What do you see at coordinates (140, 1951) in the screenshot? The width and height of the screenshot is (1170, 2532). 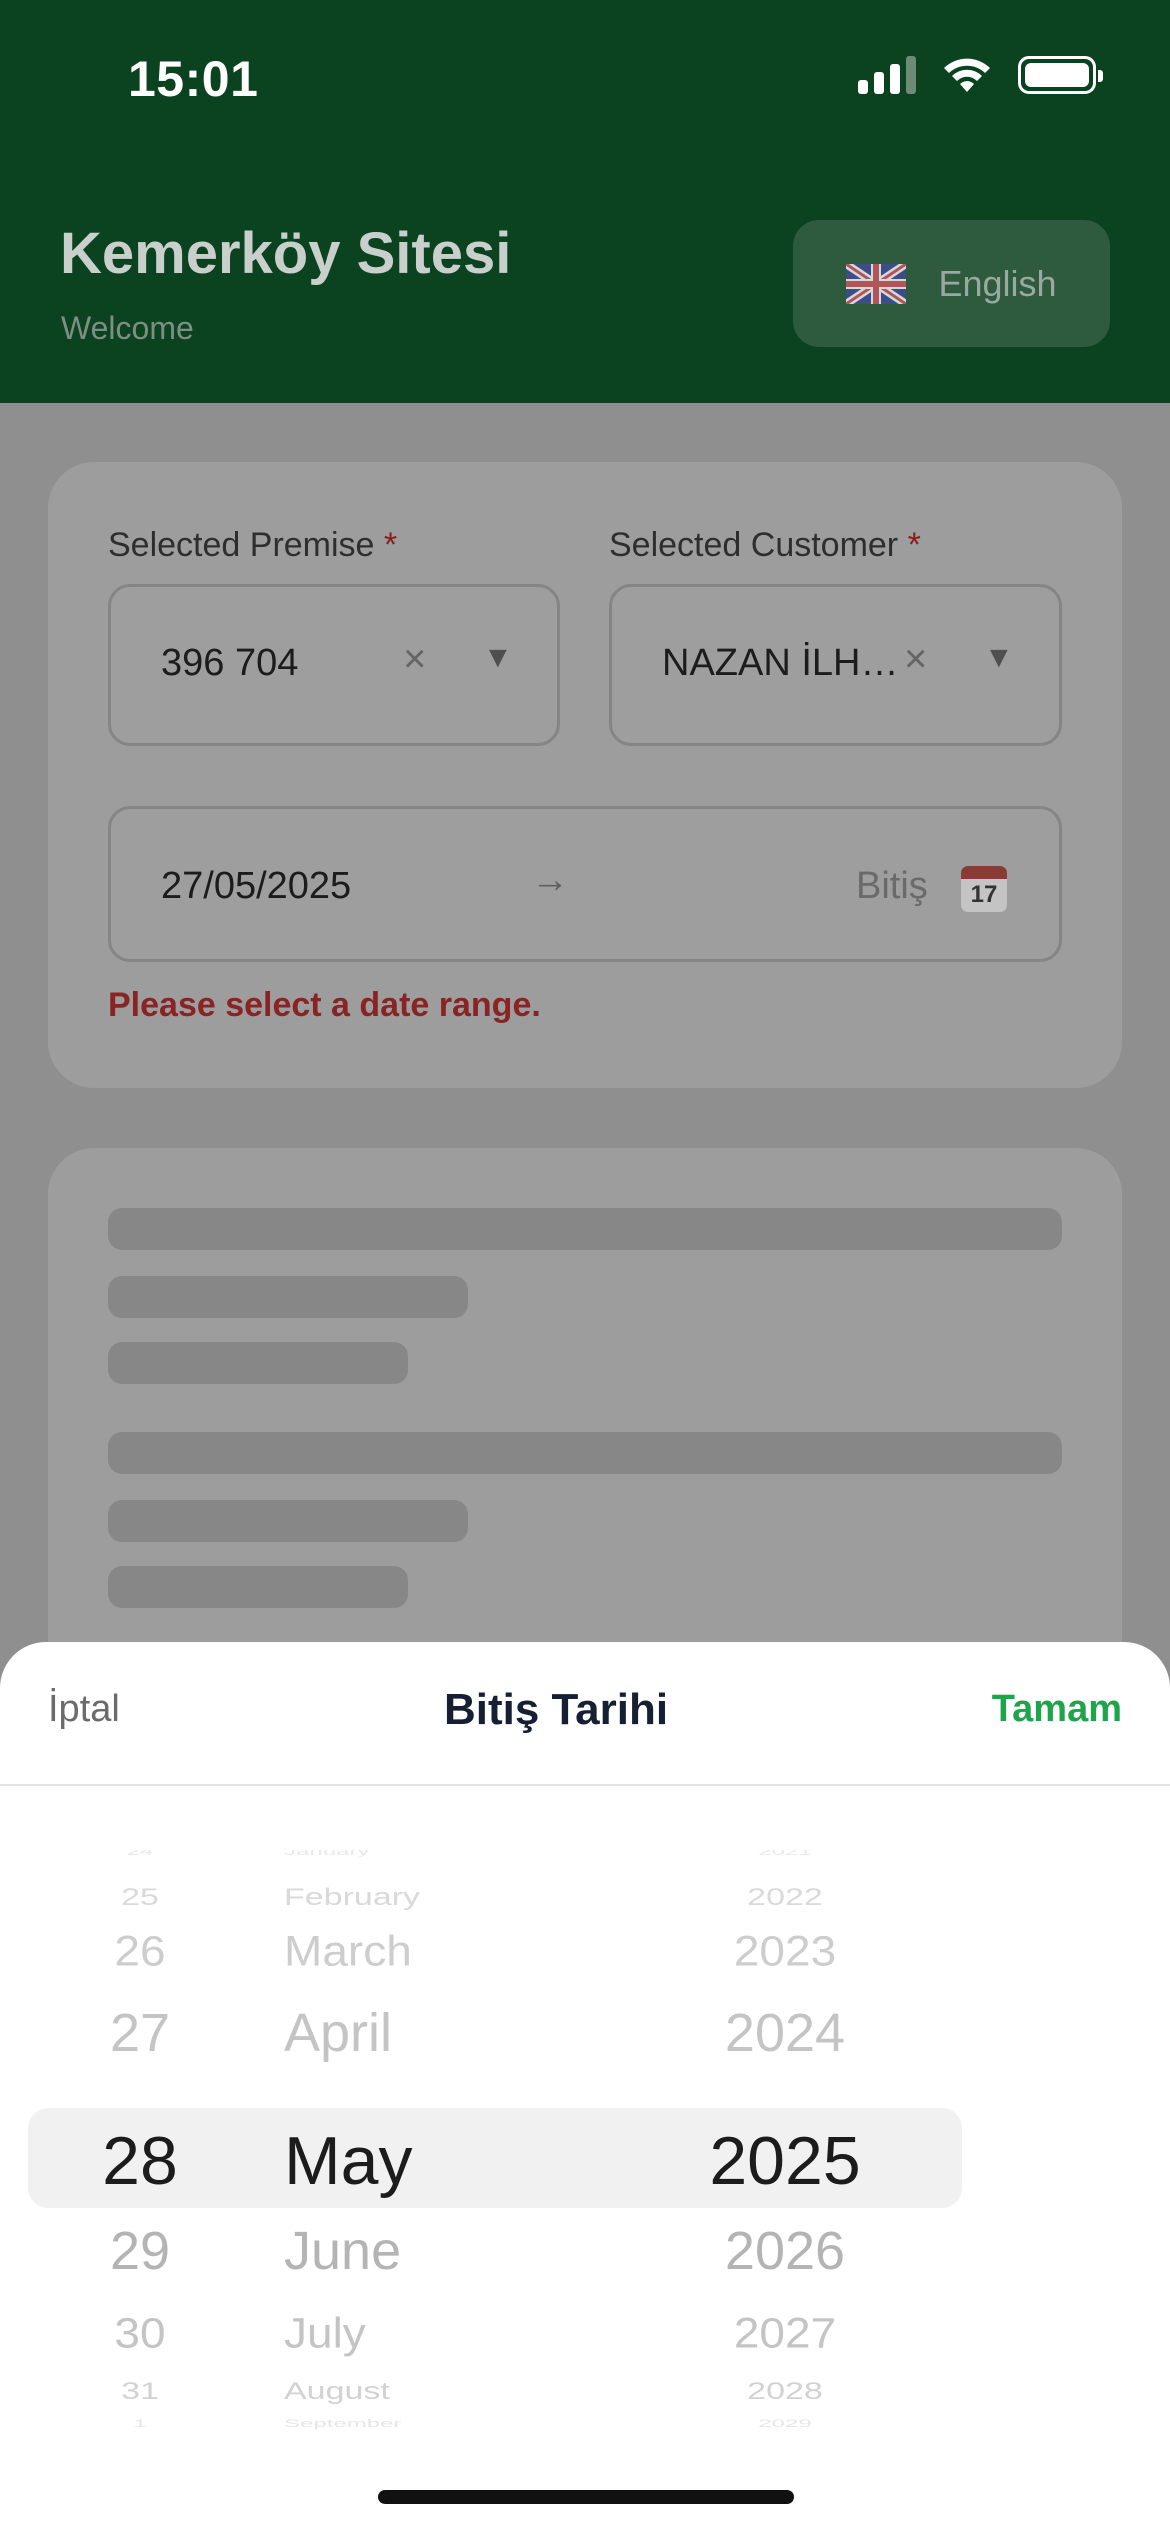 I see `day-option: 26` at bounding box center [140, 1951].